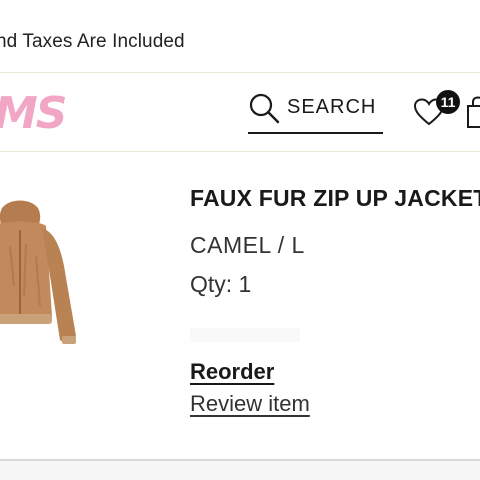  I want to click on brand-logo: MS, so click(33, 113).